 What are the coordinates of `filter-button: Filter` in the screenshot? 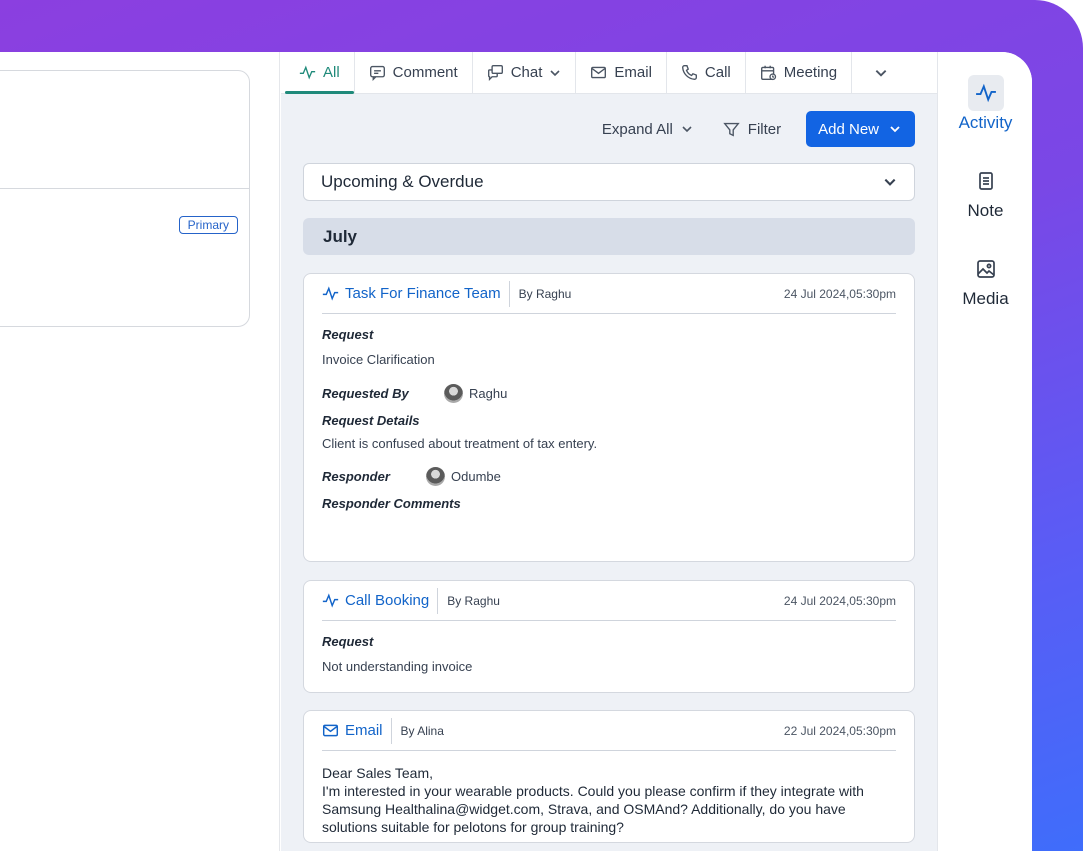 It's located at (752, 129).